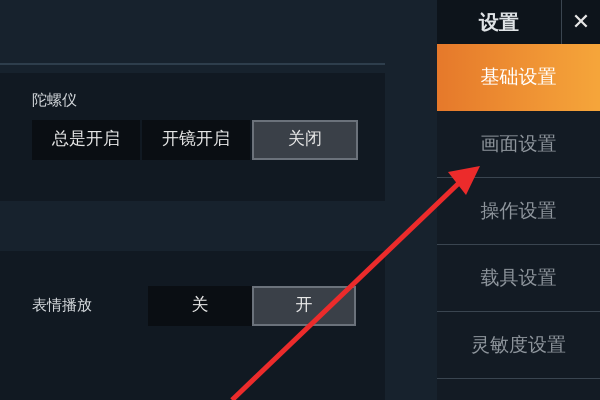  I want to click on option-button: 总是开启, so click(86, 140).